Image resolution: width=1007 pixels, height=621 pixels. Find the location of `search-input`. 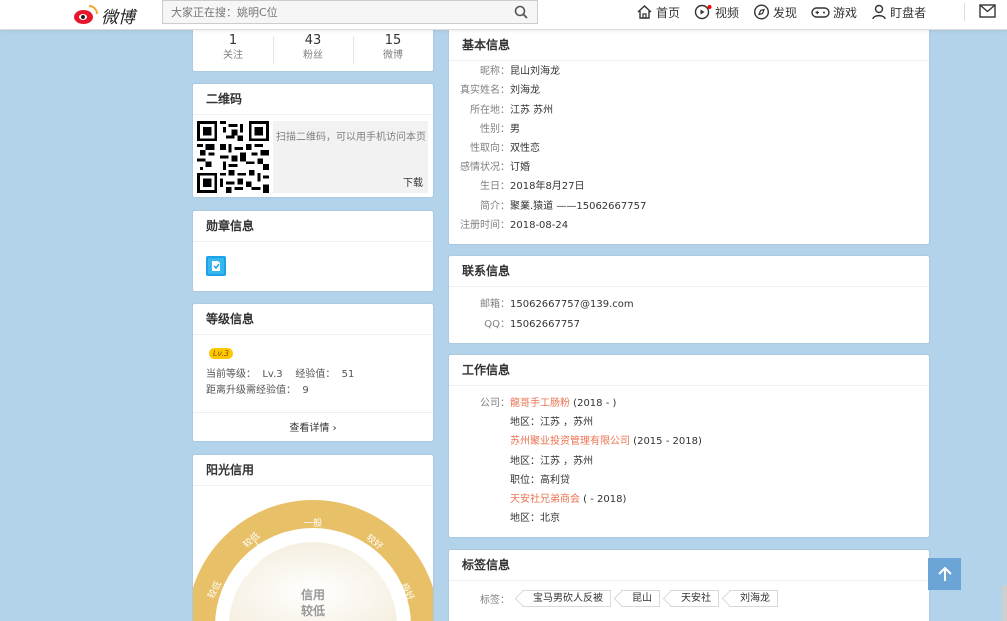

search-input is located at coordinates (328, 12).